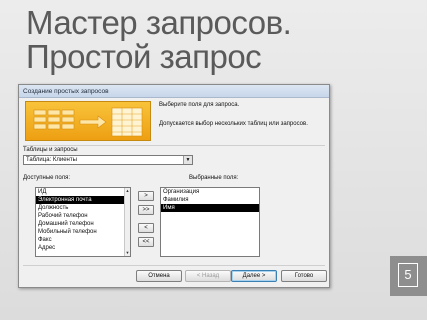  Describe the element at coordinates (214, 178) in the screenshot. I see `selected-fields-label: Выбранные поля:` at that location.